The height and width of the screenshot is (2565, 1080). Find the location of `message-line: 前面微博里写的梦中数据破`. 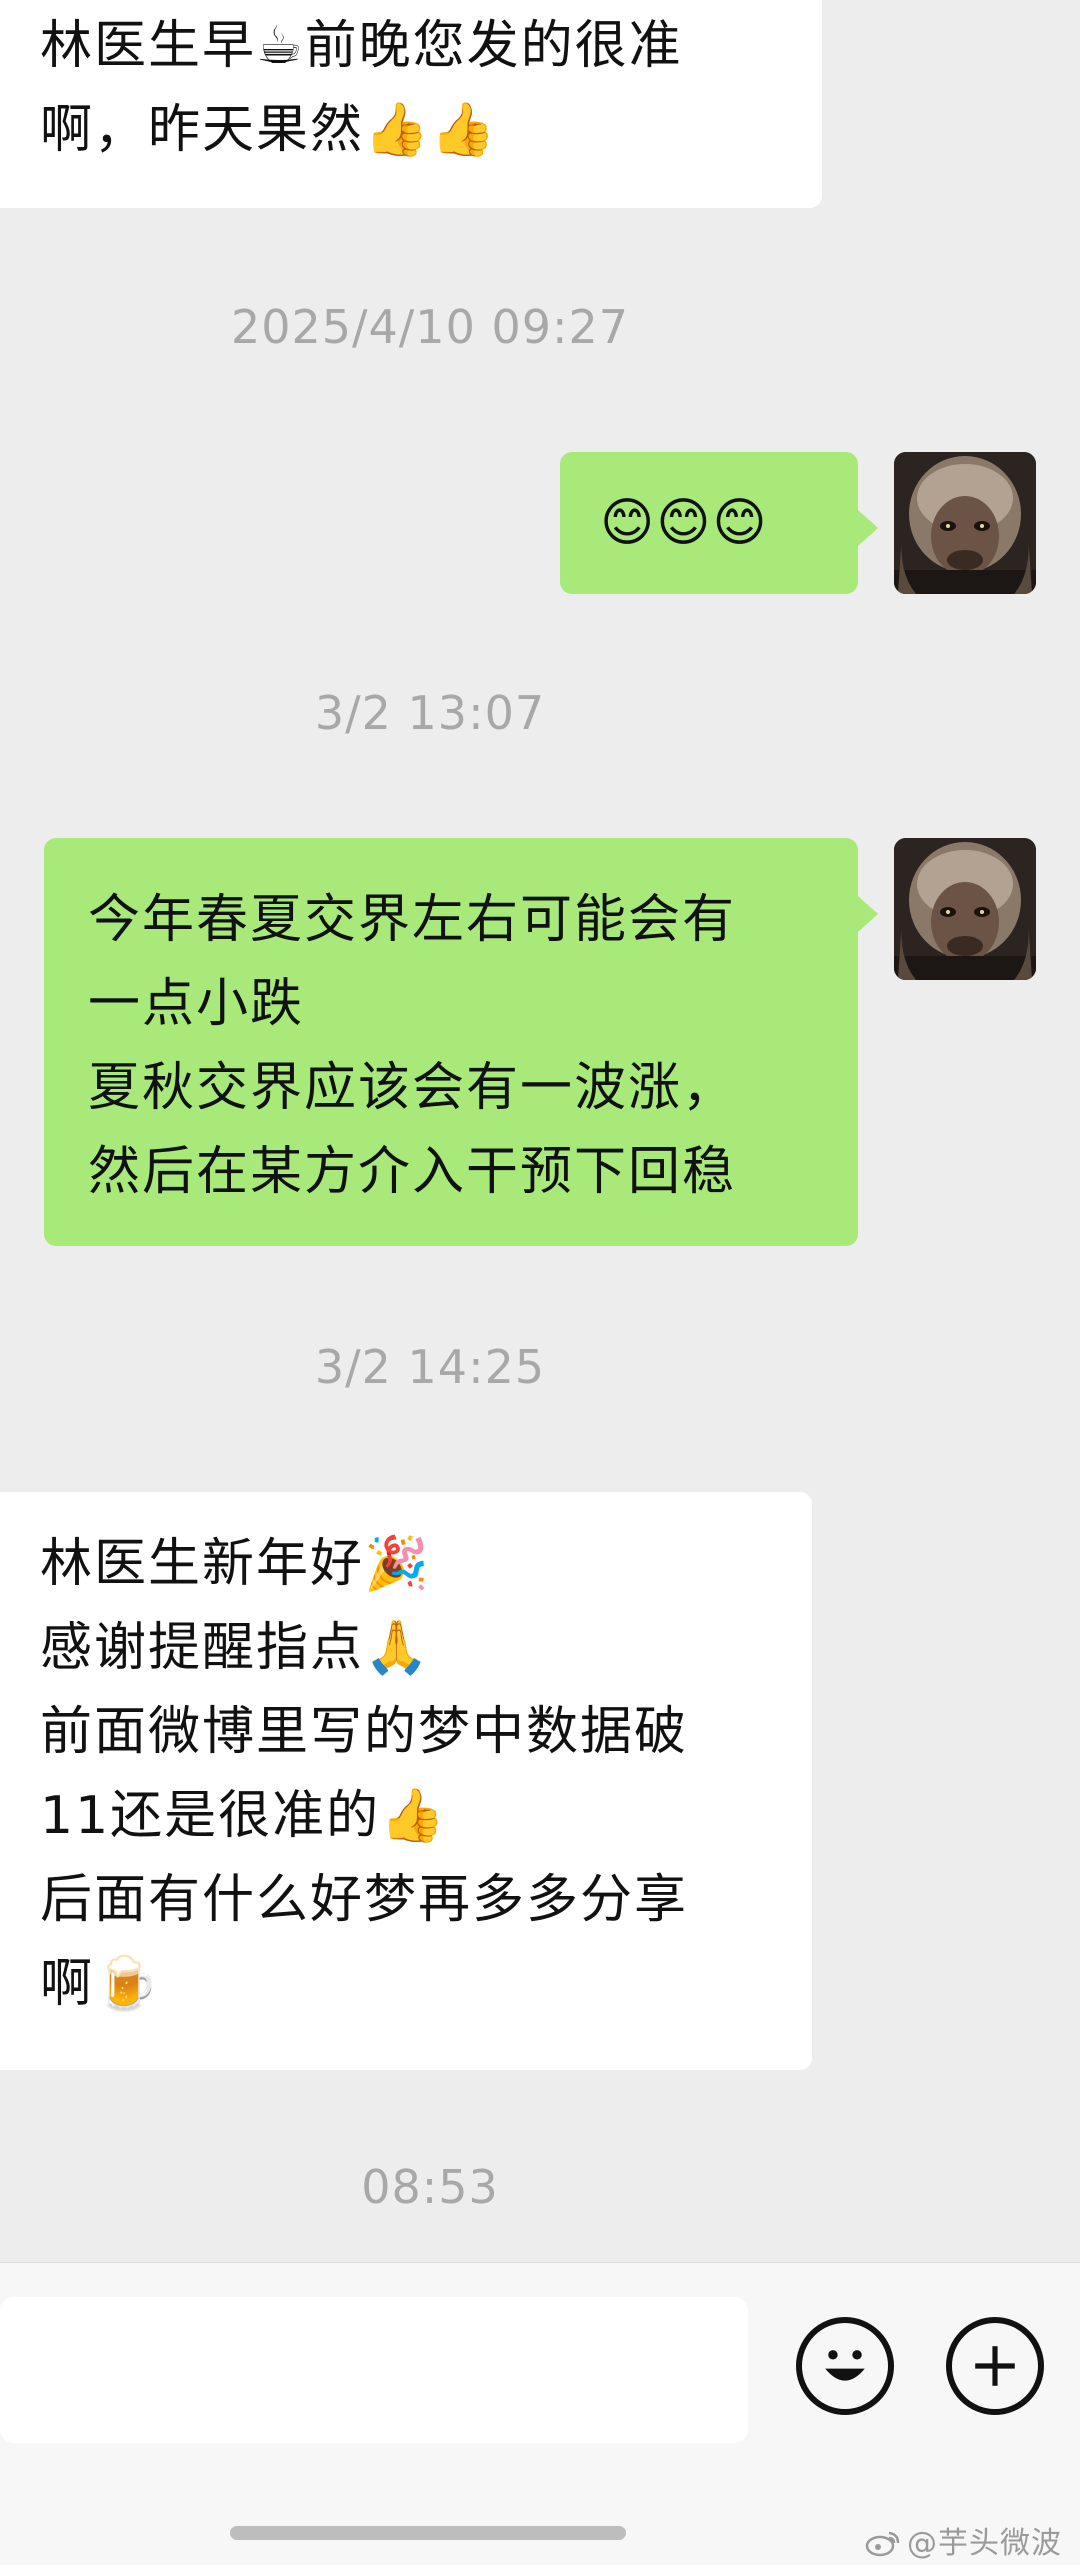

message-line: 前面微博里写的梦中数据破 is located at coordinates (364, 1732).